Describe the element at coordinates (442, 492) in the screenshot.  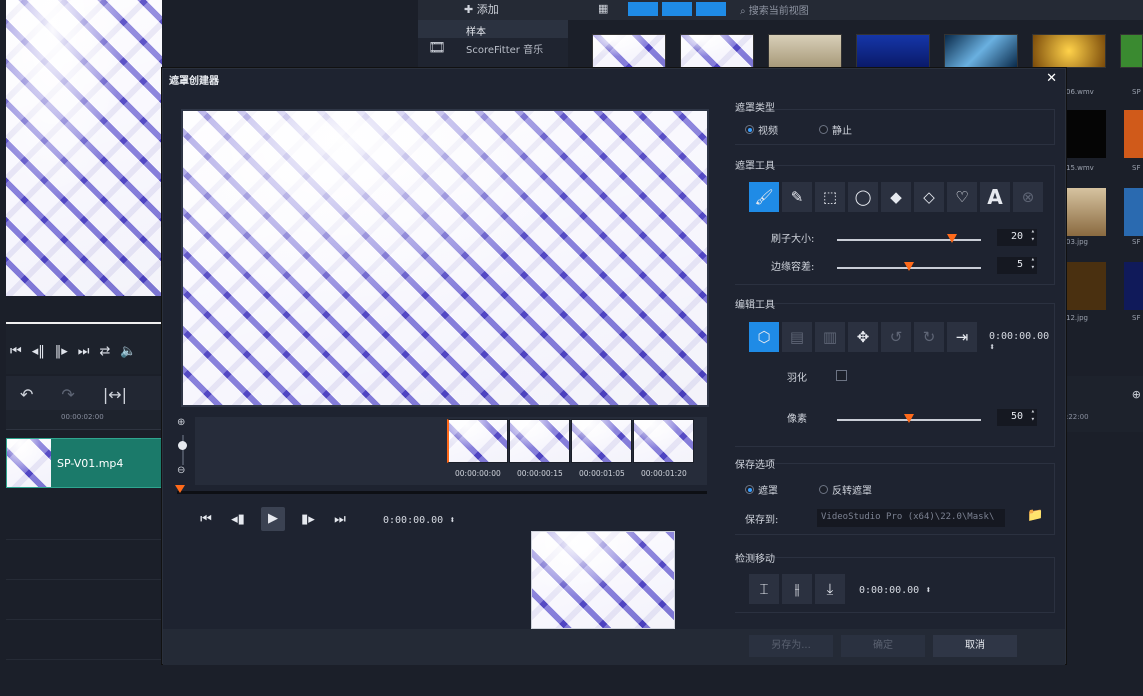
I see `scrub-bar` at that location.